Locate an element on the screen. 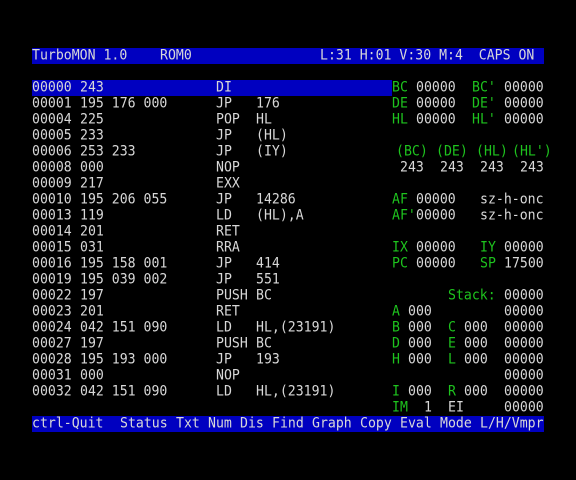  disasm-bytes: 031 is located at coordinates (92, 248).